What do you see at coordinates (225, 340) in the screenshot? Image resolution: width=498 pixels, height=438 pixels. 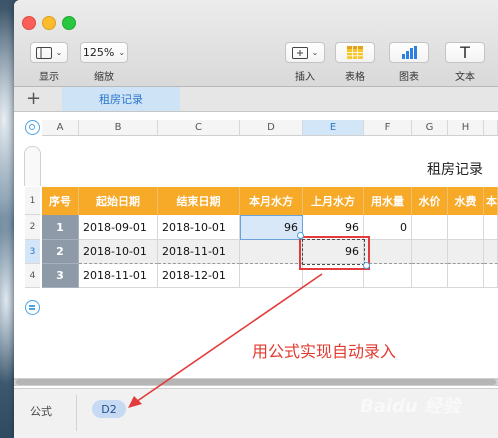 I see `annotation-arrow` at bounding box center [225, 340].